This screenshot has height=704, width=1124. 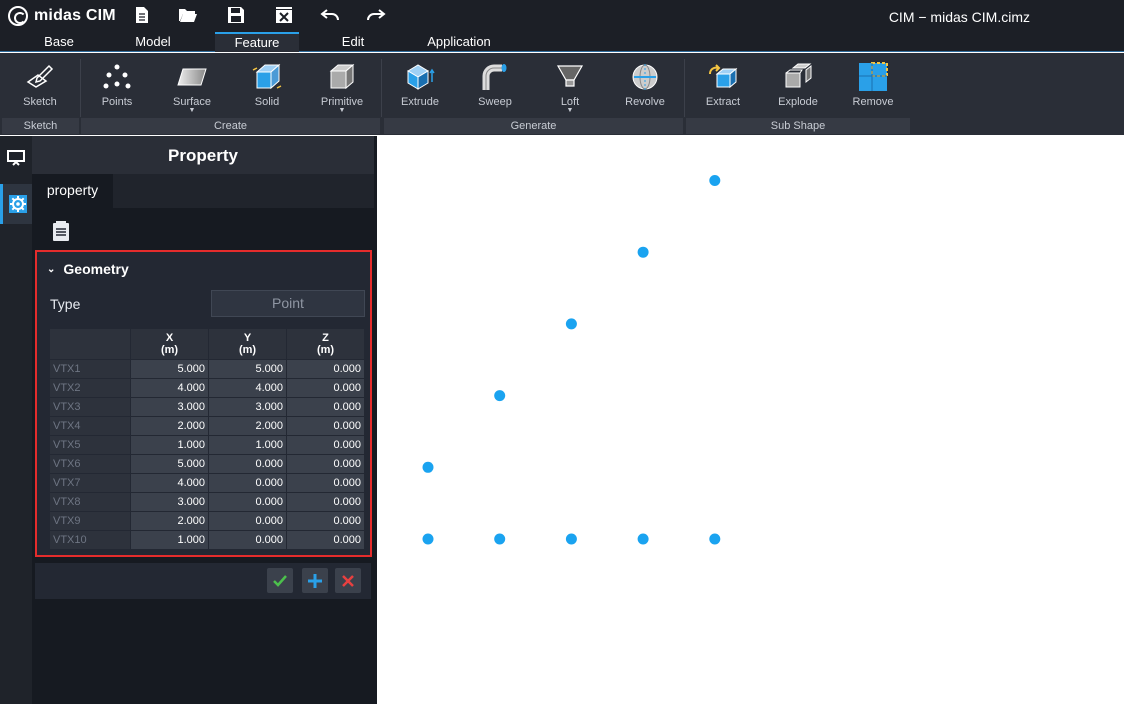 What do you see at coordinates (495, 91) in the screenshot?
I see `sweep-button: Sweep` at bounding box center [495, 91].